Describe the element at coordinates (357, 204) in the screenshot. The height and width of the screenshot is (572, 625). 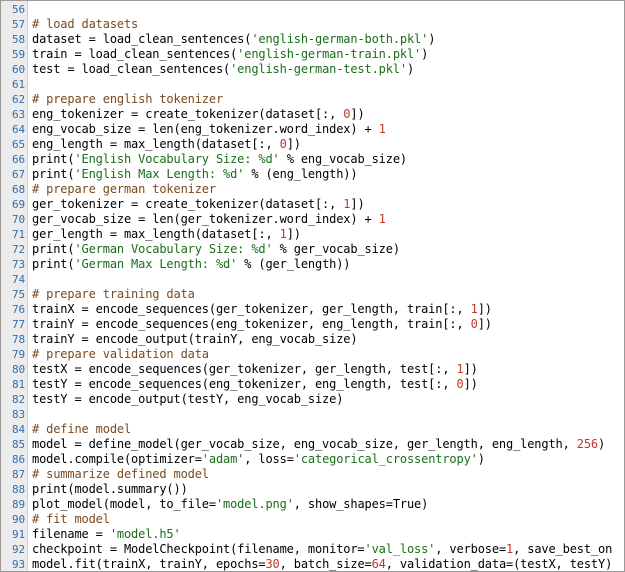
I see `code-token: ])` at that location.